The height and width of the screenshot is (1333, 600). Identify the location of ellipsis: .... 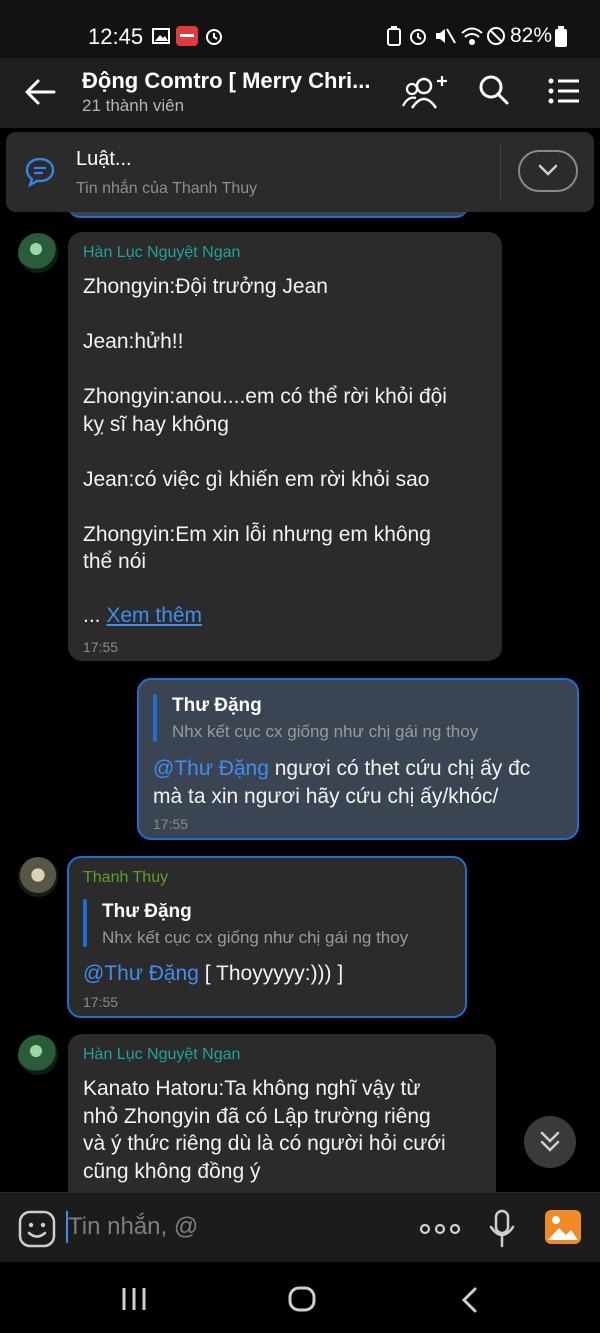
(95, 615).